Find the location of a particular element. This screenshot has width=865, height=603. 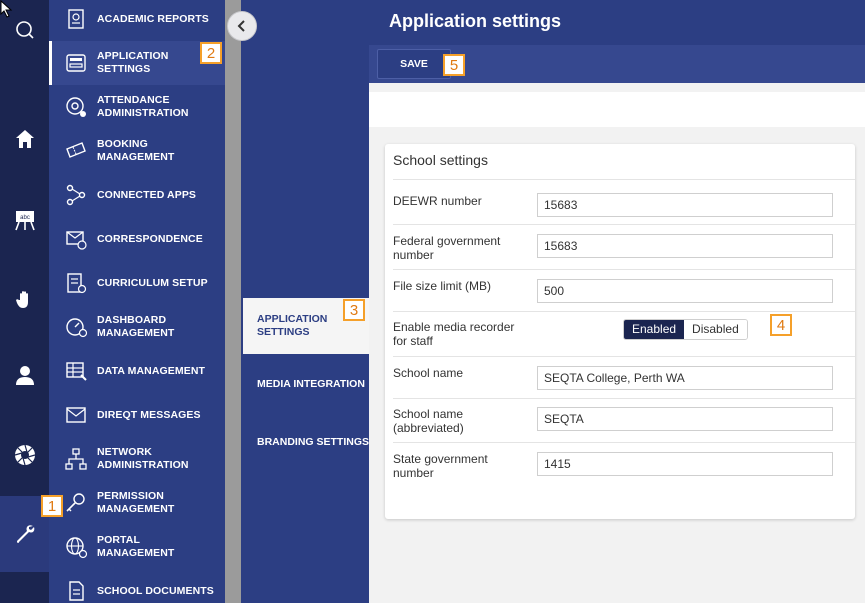

menu-item-academic-reports: ACADEMIC REPORTS is located at coordinates (137, 20).